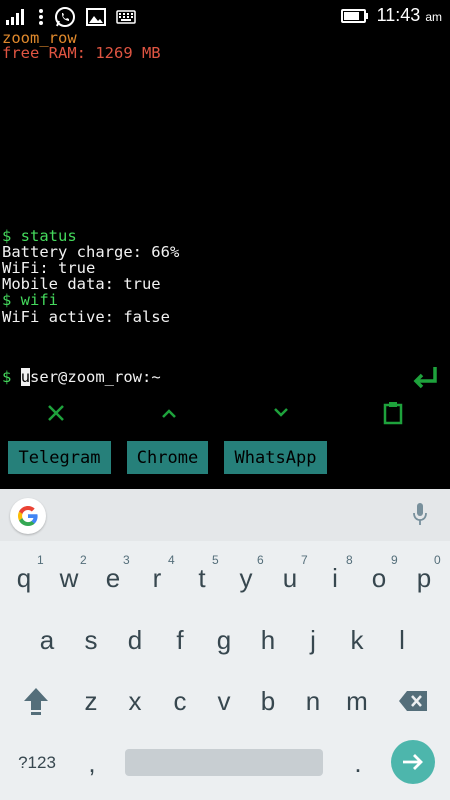 This screenshot has width=450, height=800. I want to click on shortcut-bar: Telegram Chrome WhatsApp, so click(225, 458).